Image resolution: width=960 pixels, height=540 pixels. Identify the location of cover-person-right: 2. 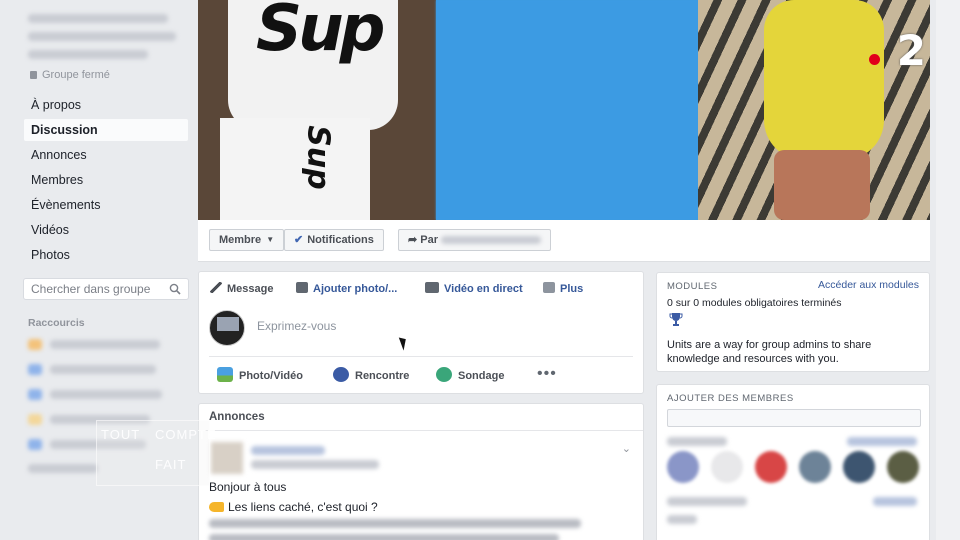
(814, 110).